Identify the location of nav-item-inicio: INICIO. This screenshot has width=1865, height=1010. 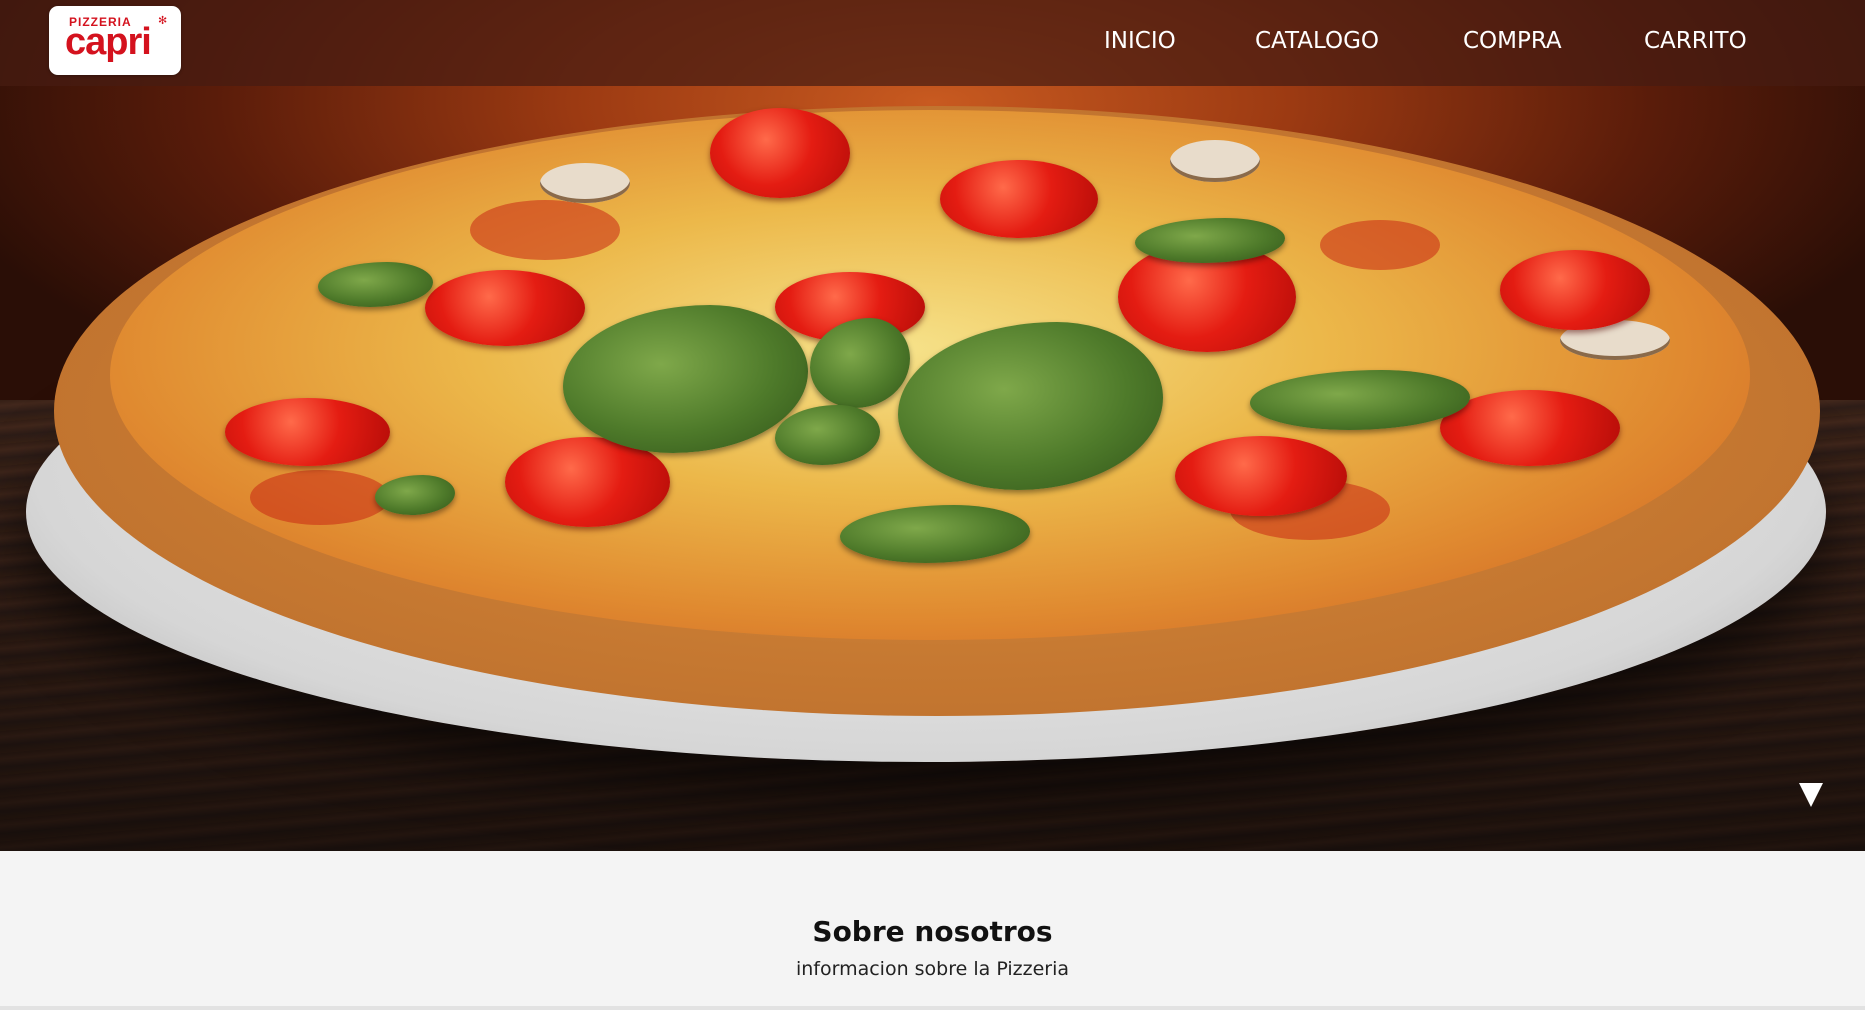
(1140, 41).